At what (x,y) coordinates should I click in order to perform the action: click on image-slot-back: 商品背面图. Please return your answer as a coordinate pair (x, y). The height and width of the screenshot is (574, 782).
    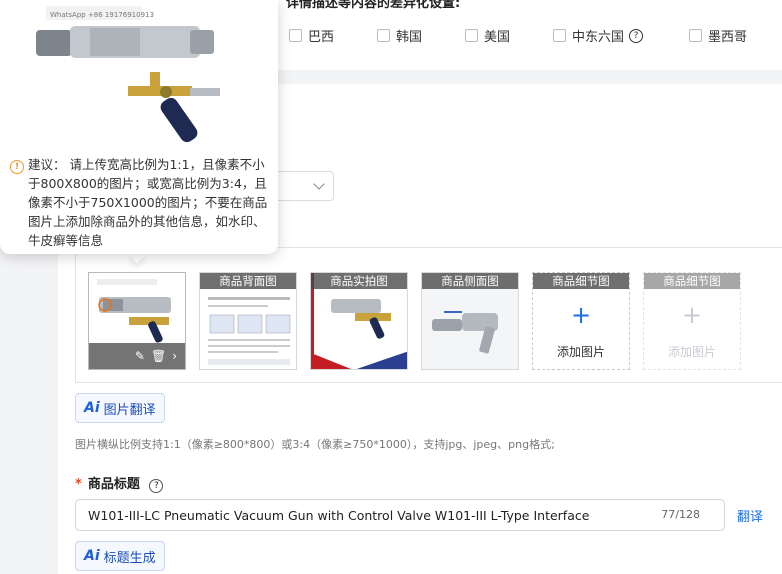
    Looking at the image, I should click on (248, 321).